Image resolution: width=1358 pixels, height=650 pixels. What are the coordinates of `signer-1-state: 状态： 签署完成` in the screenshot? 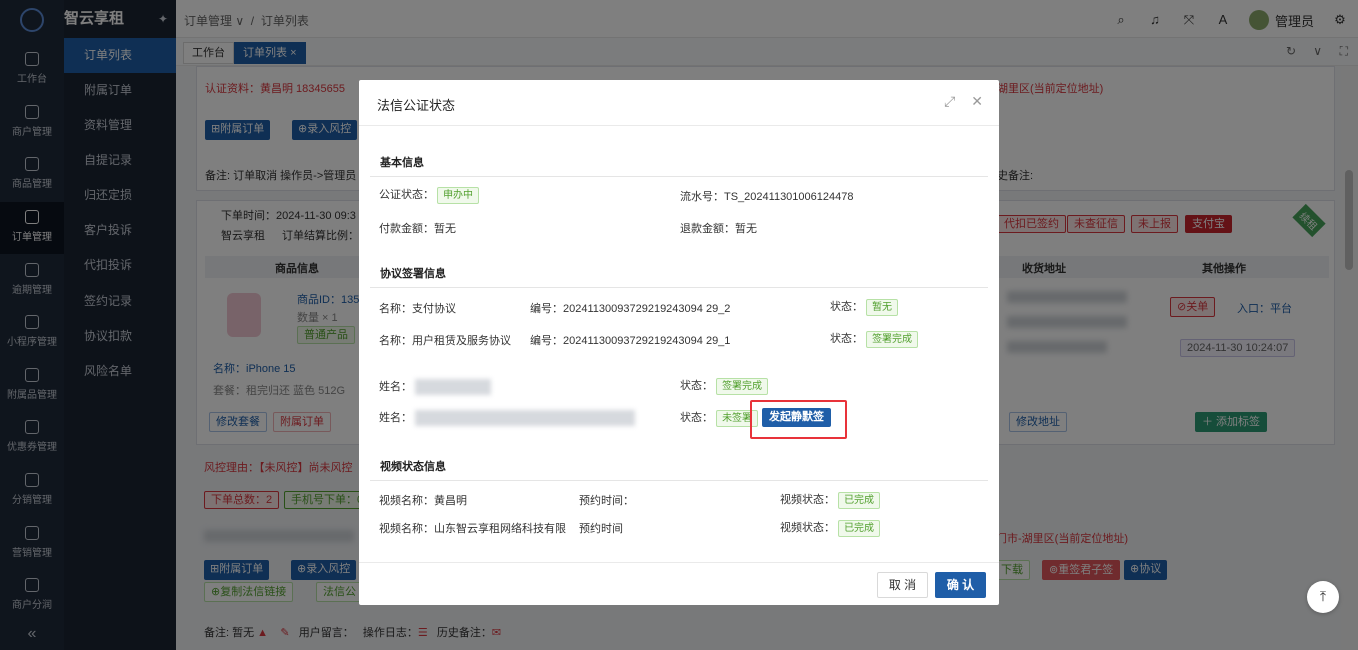 It's located at (724, 386).